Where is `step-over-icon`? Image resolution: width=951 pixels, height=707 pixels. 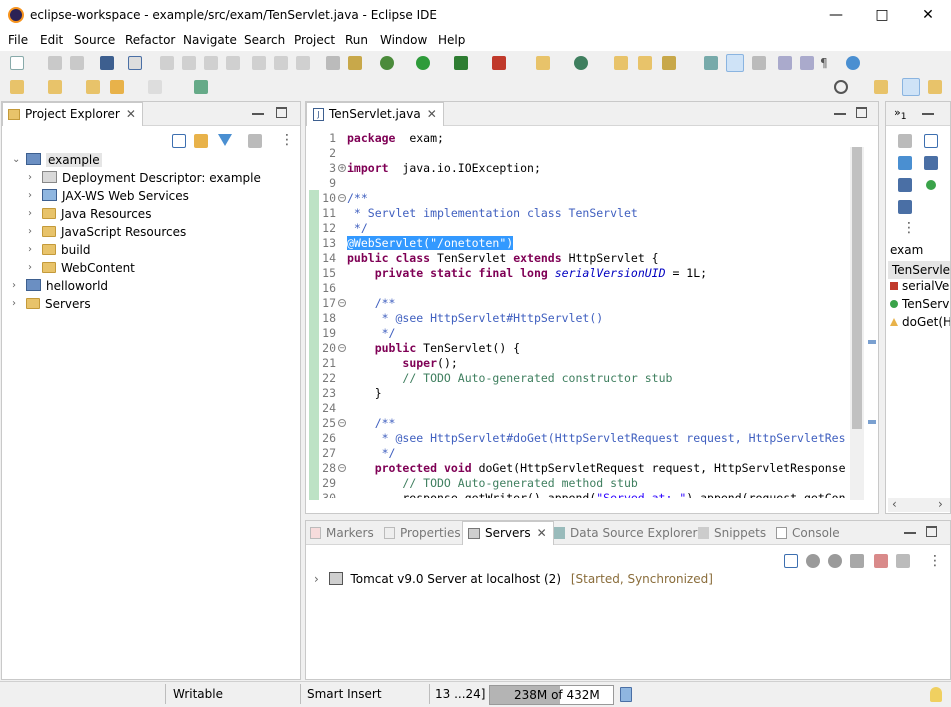
step-over-icon is located at coordinates (281, 63).